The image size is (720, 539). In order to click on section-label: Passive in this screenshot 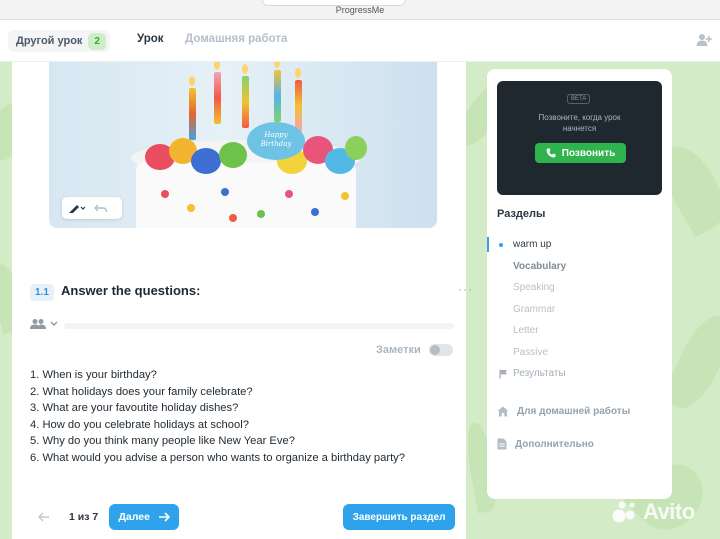, I will do `click(531, 352)`.